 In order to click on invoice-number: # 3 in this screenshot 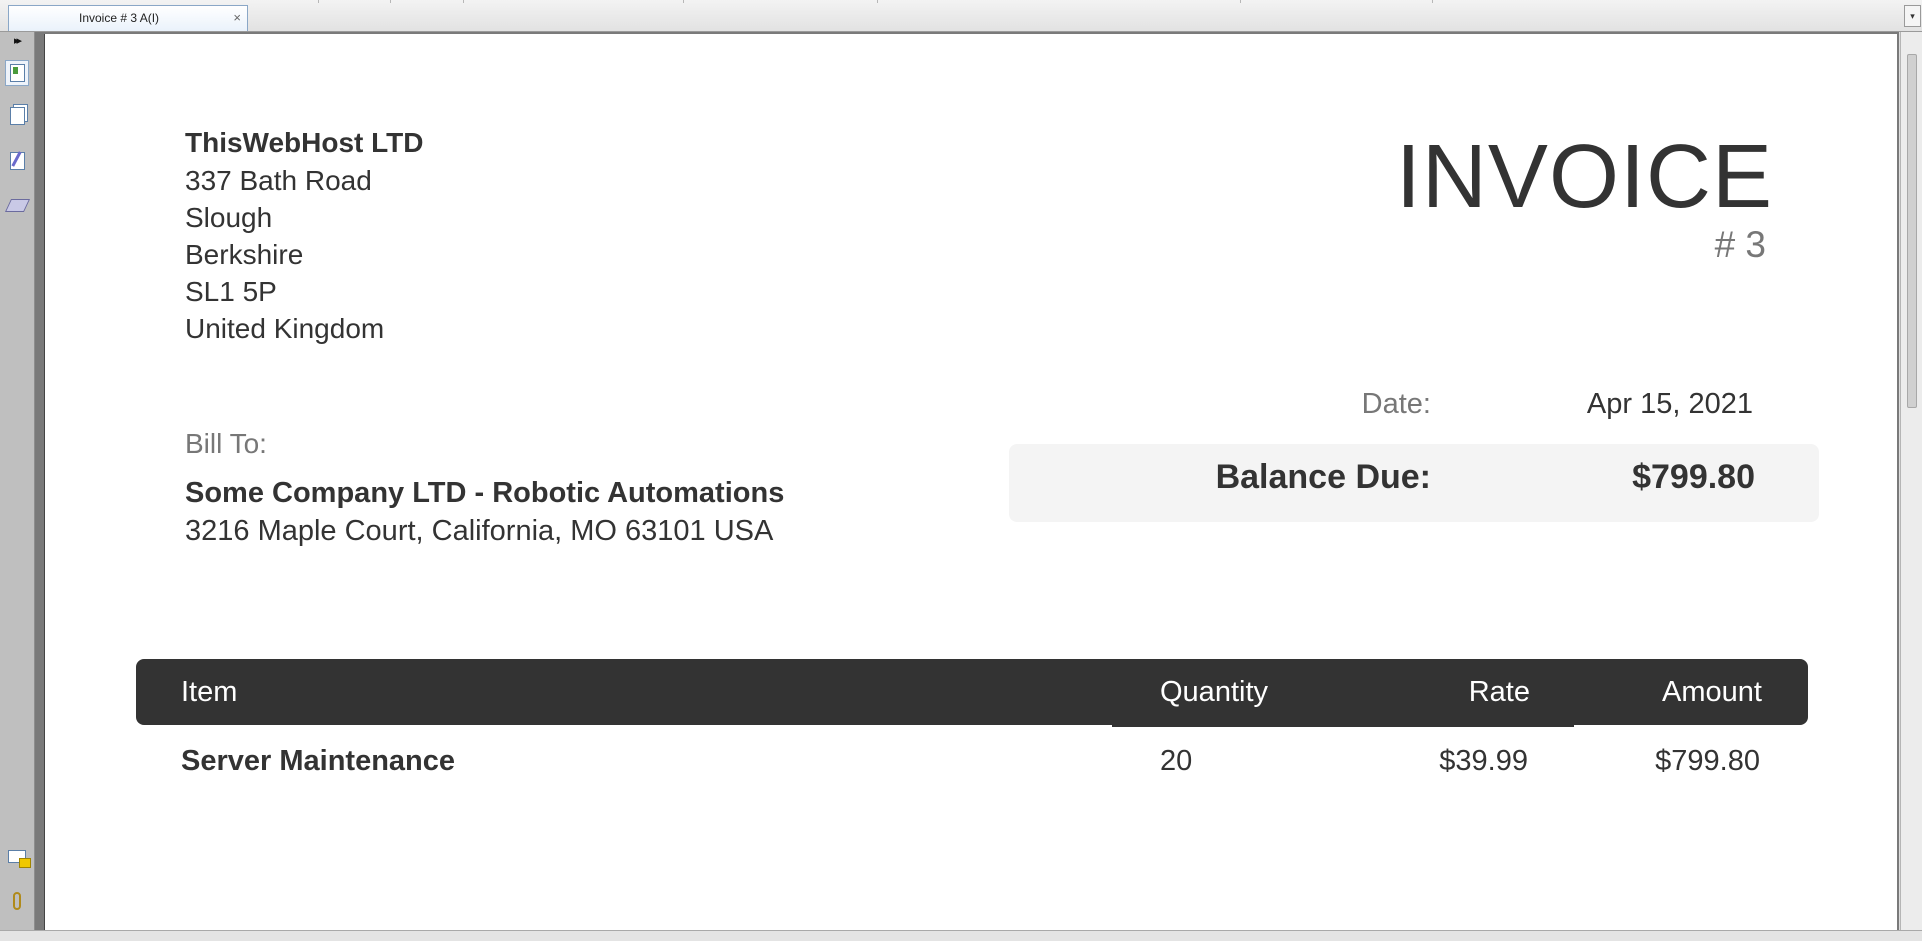, I will do `click(1740, 244)`.